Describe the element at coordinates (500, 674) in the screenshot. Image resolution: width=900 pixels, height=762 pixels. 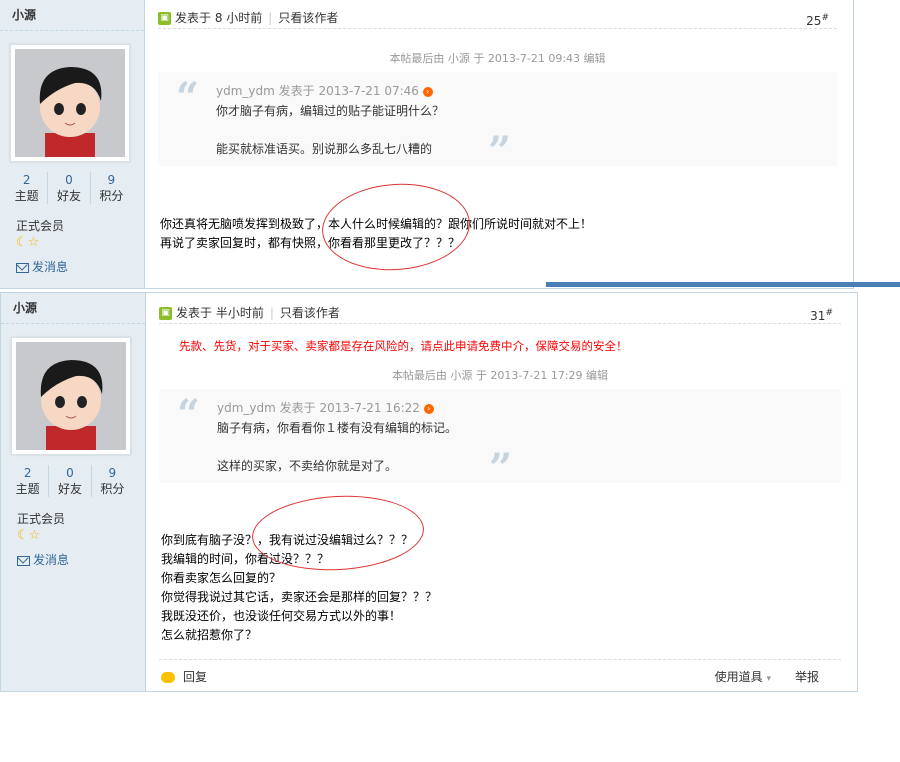
I see `post-footer: 回复 使用道具 ▾ 举报` at that location.